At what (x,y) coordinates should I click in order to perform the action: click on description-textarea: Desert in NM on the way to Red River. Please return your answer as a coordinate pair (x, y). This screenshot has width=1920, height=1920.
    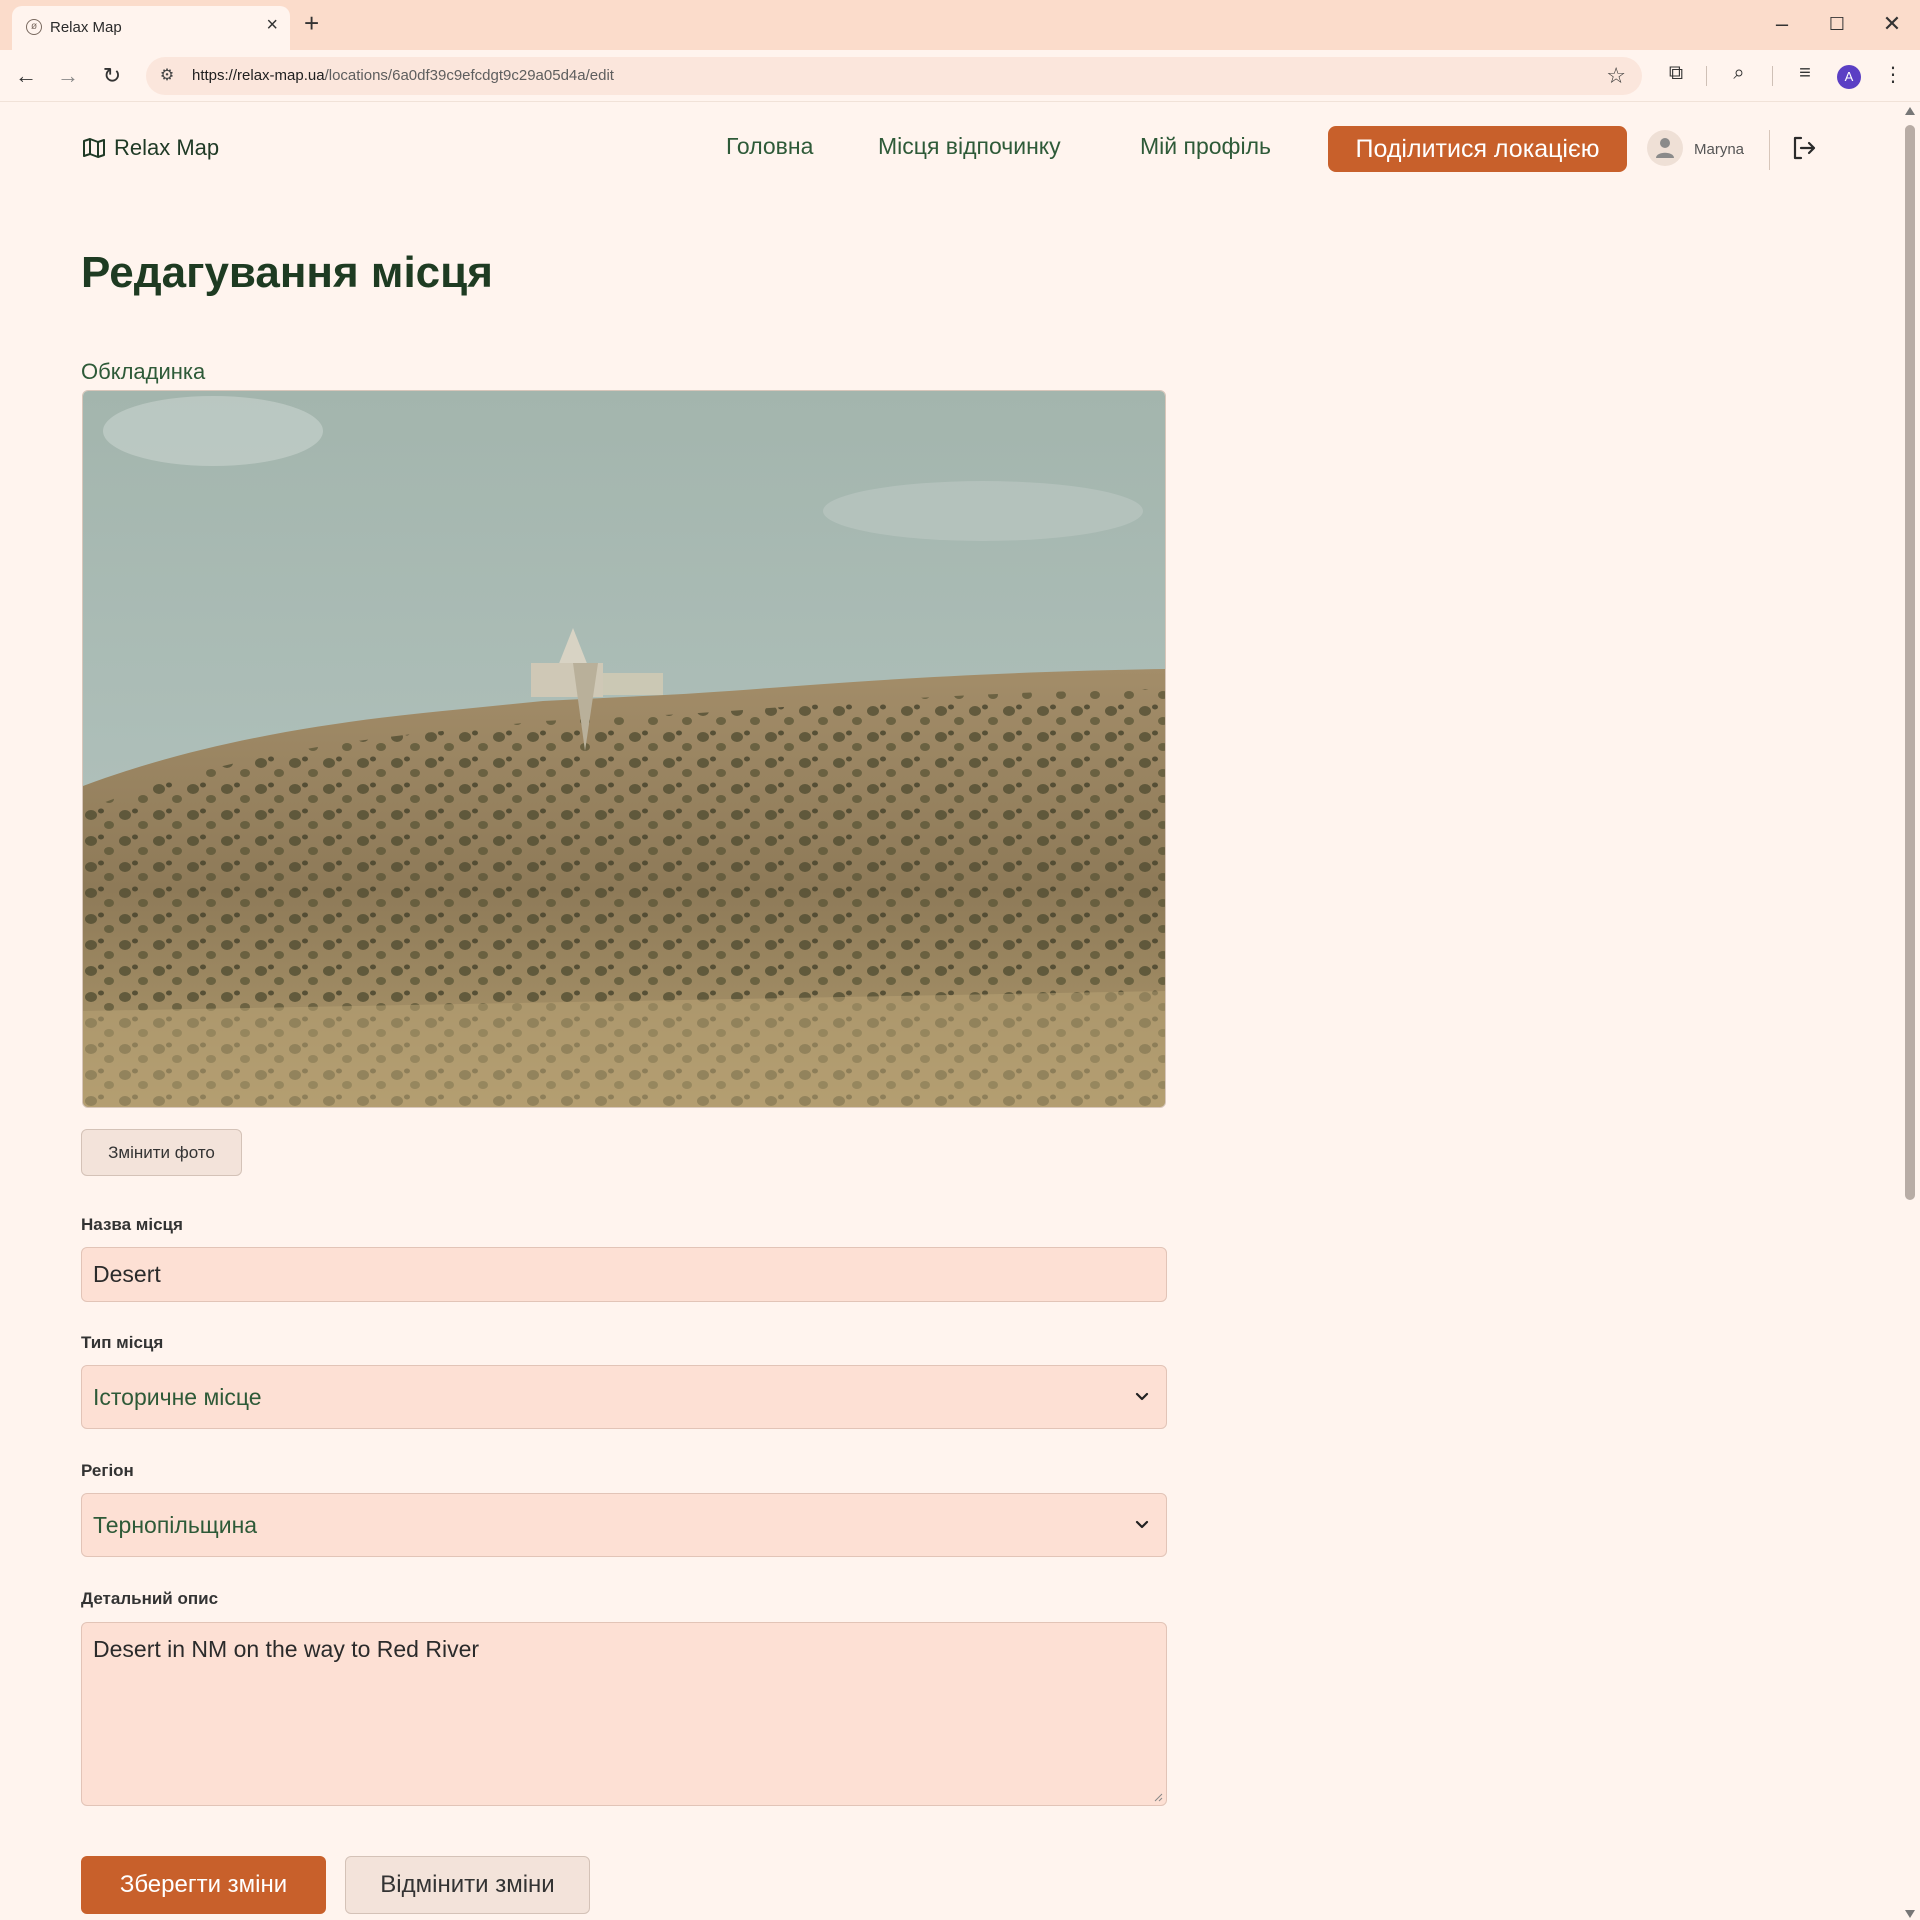
    Looking at the image, I should click on (624, 1714).